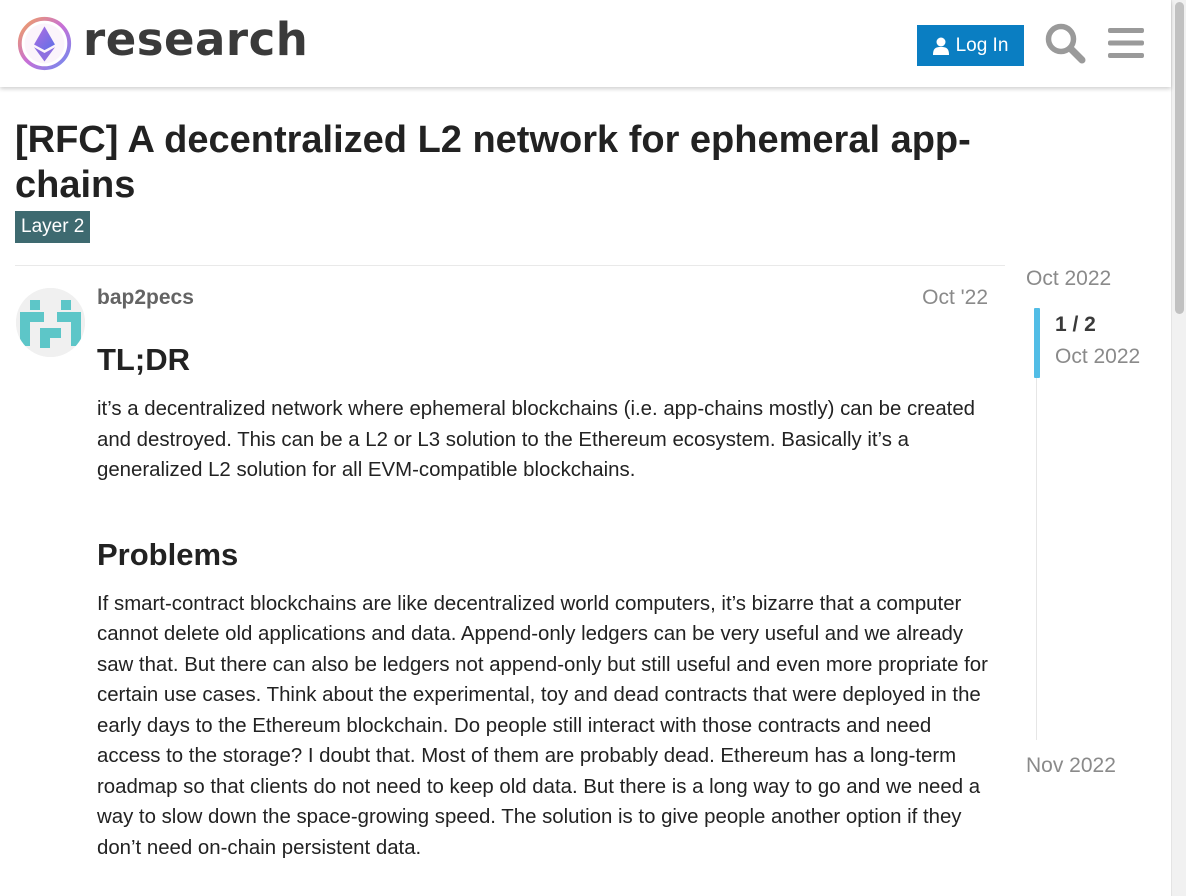 The image size is (1186, 896). What do you see at coordinates (1068, 279) in the screenshot?
I see `timeline-start-date: Oct 2022` at bounding box center [1068, 279].